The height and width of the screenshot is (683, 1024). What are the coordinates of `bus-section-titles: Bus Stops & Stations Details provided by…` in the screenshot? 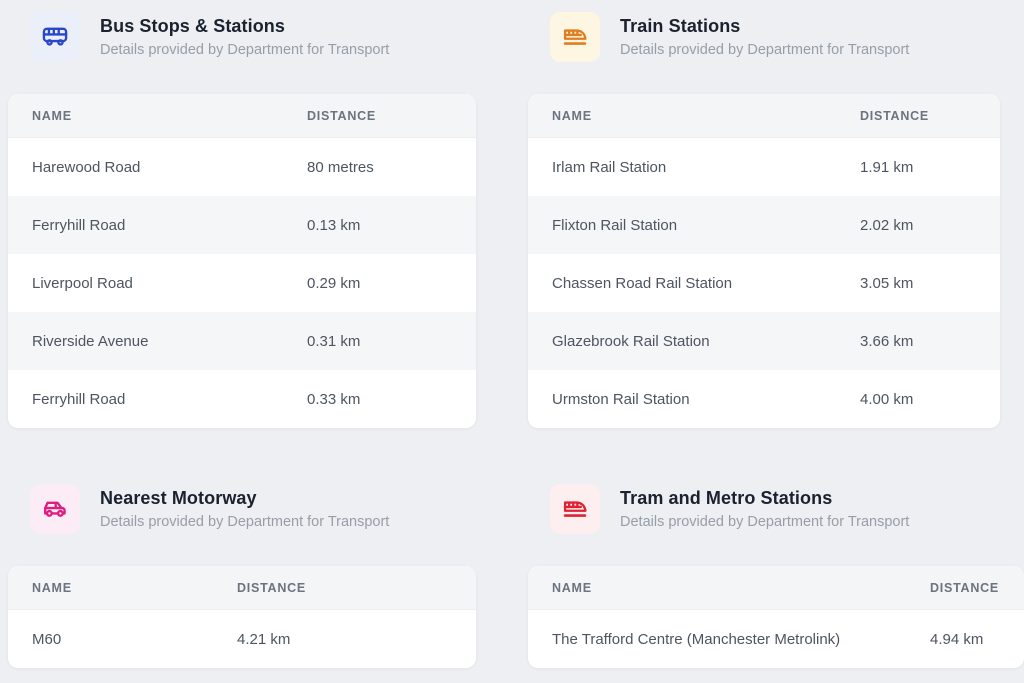 It's located at (244, 37).